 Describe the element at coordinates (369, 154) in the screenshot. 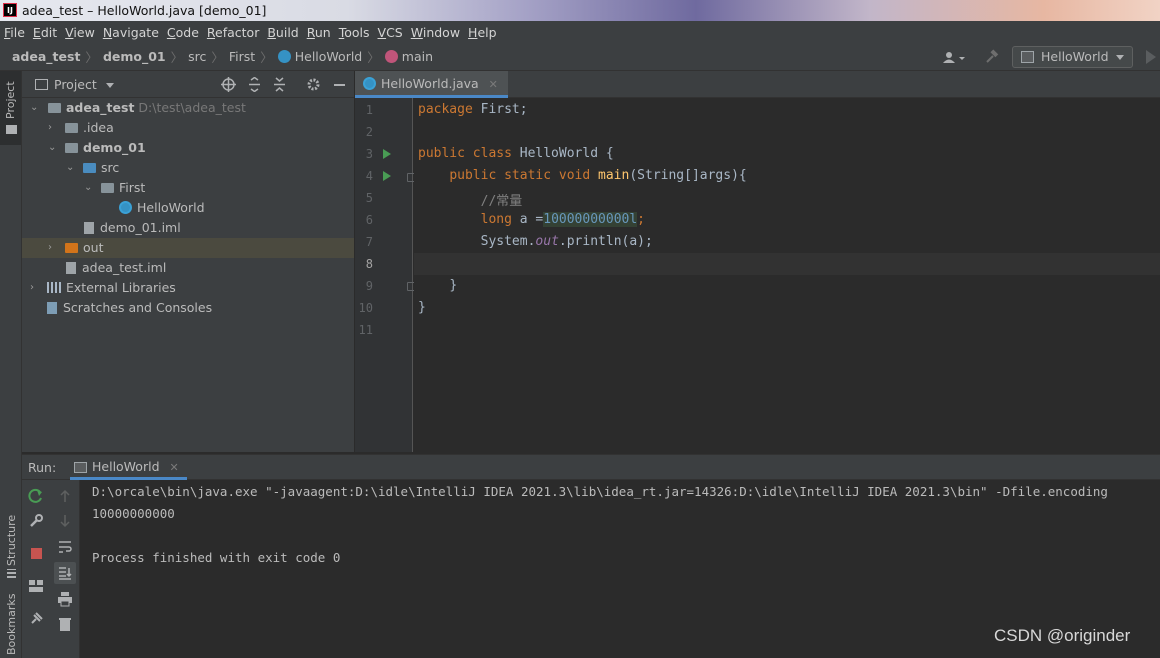

I see `line-number: 3` at that location.